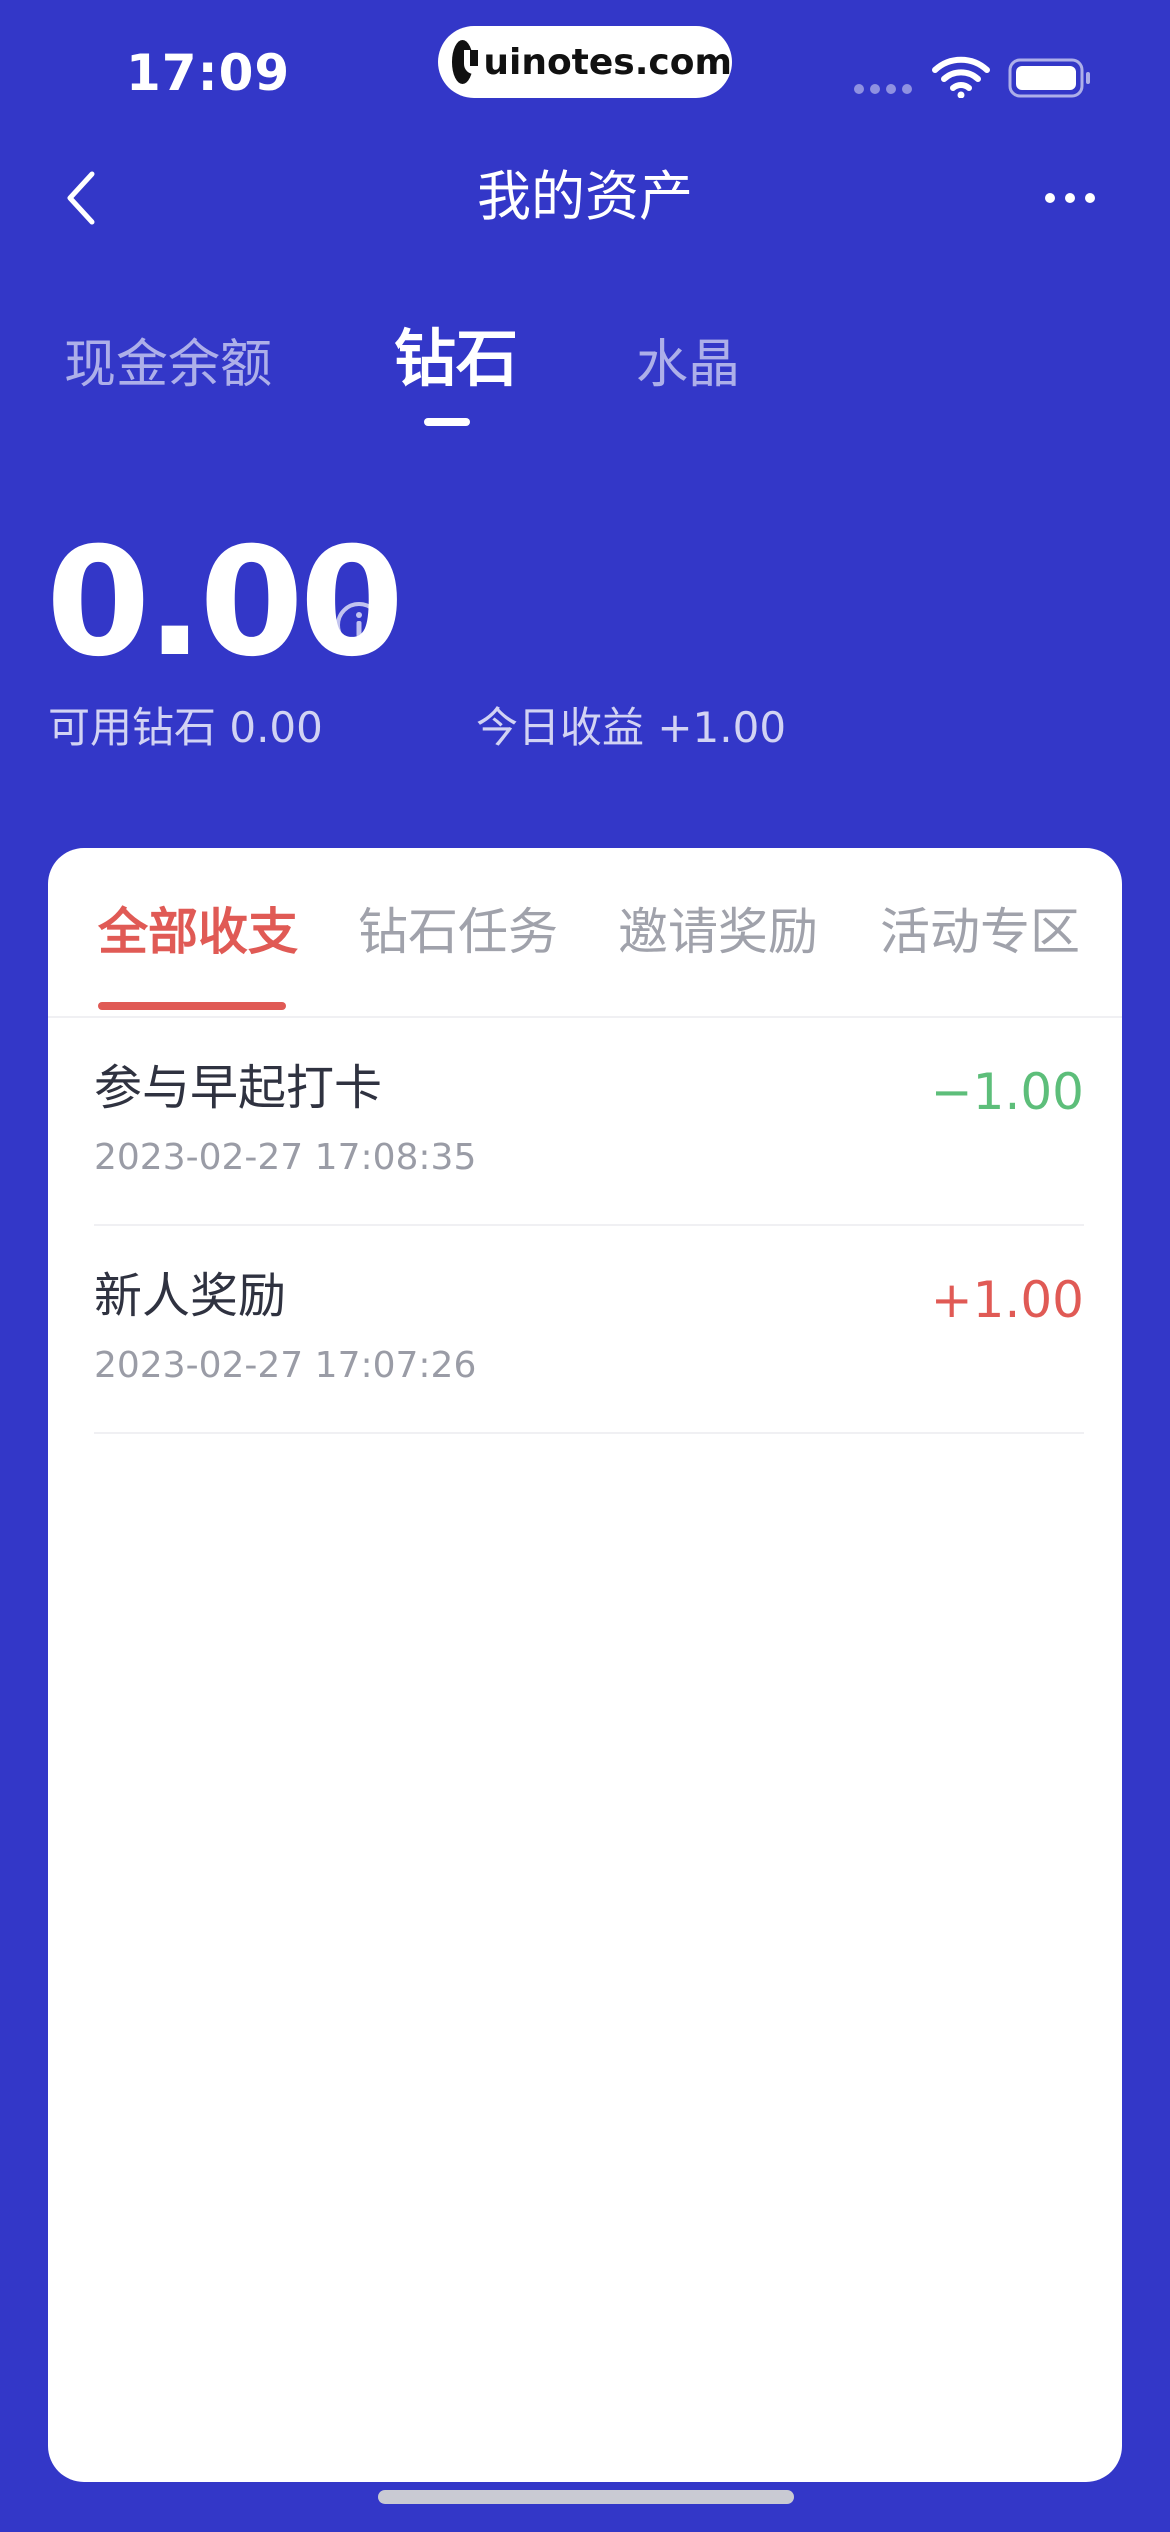 Image resolution: width=1170 pixels, height=2532 pixels. I want to click on record-amount: +1.00, so click(1007, 1300).